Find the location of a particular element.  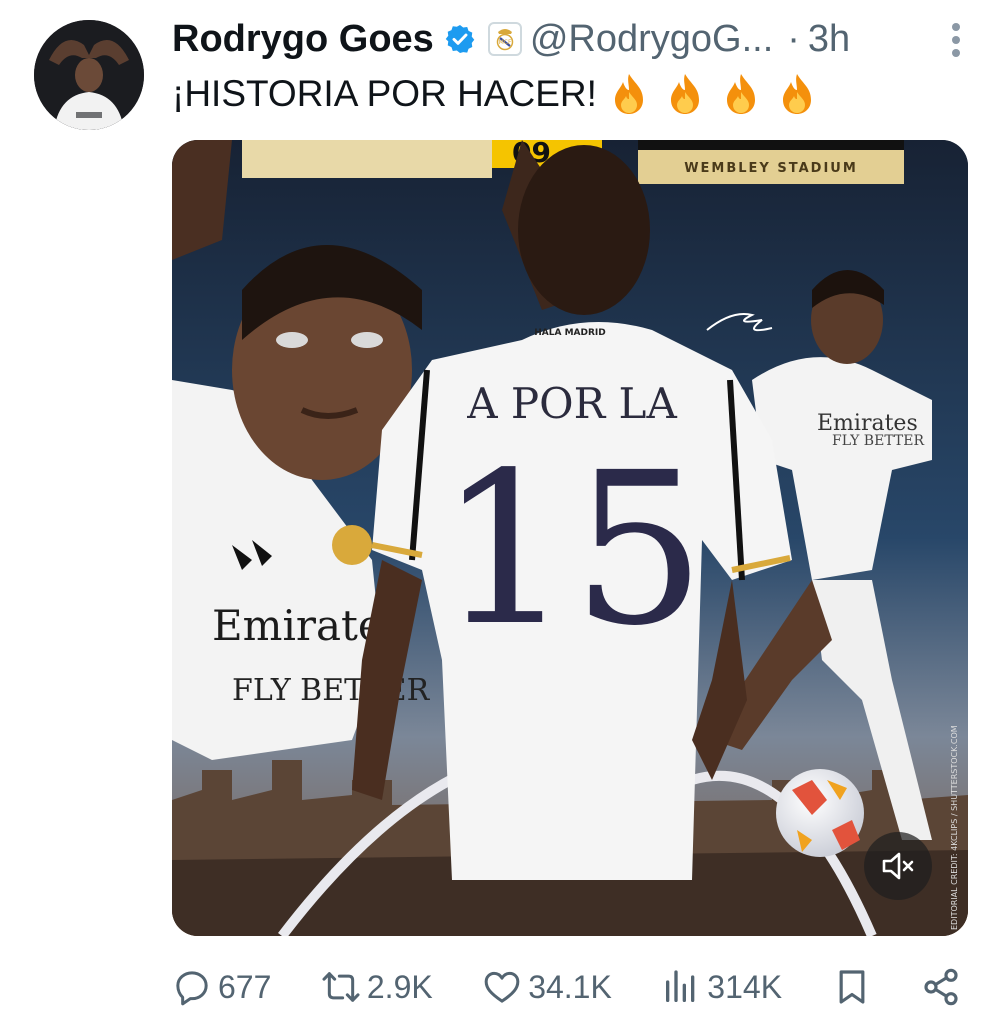

share-button is located at coordinates (941, 987).